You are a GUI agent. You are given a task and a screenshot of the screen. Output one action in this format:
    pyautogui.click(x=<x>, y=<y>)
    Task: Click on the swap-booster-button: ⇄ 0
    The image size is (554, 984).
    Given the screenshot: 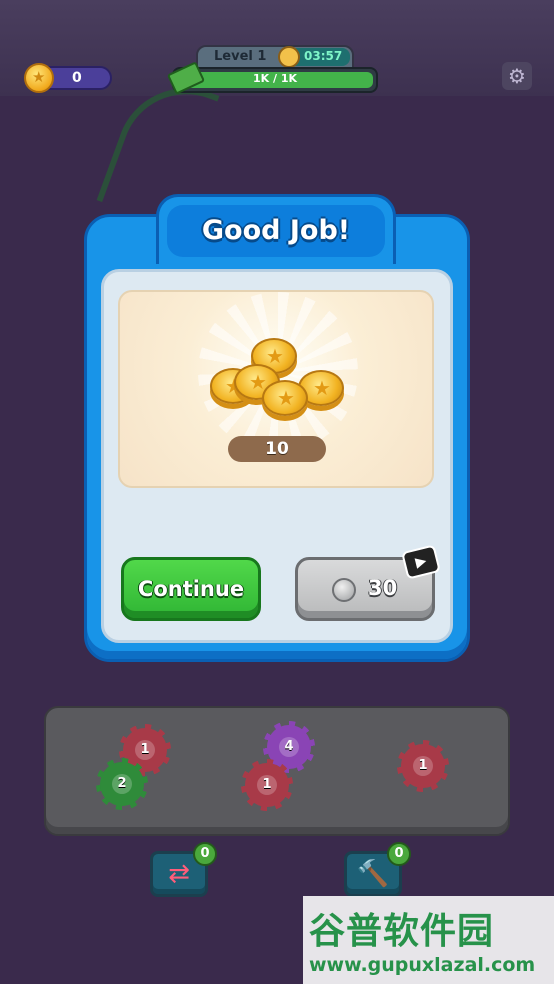 What is the action you would take?
    pyautogui.click(x=183, y=869)
    